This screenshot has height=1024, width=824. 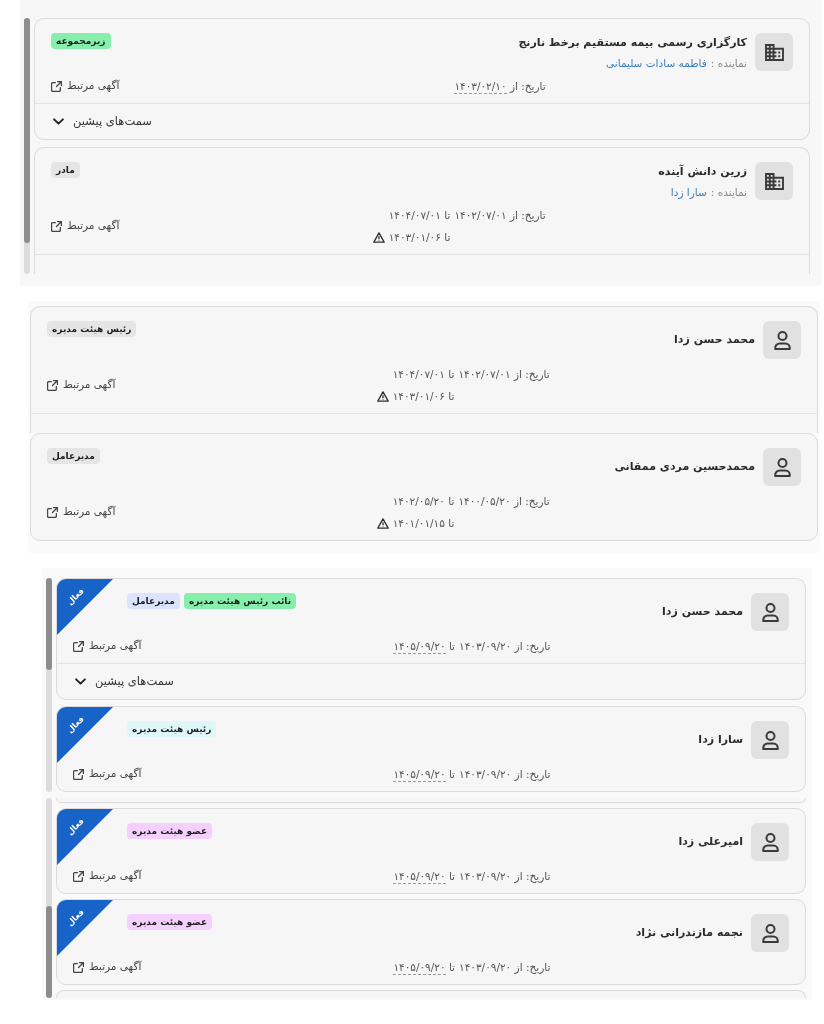 What do you see at coordinates (710, 842) in the screenshot?
I see `card-title: امیرعلی زدا` at bounding box center [710, 842].